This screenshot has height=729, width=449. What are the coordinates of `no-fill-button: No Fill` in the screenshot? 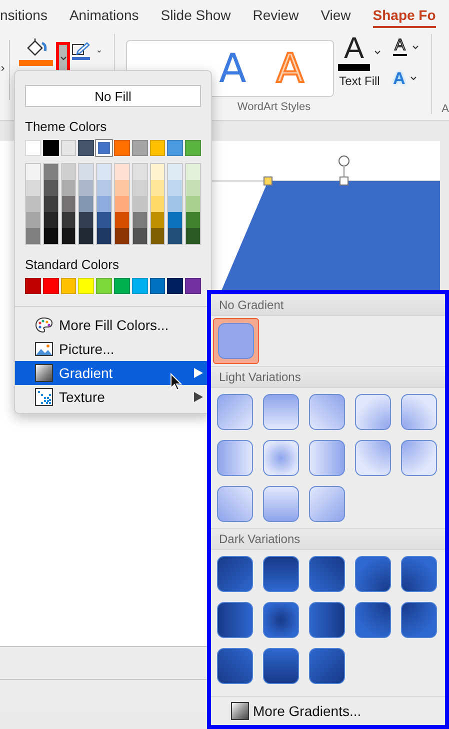 It's located at (113, 96).